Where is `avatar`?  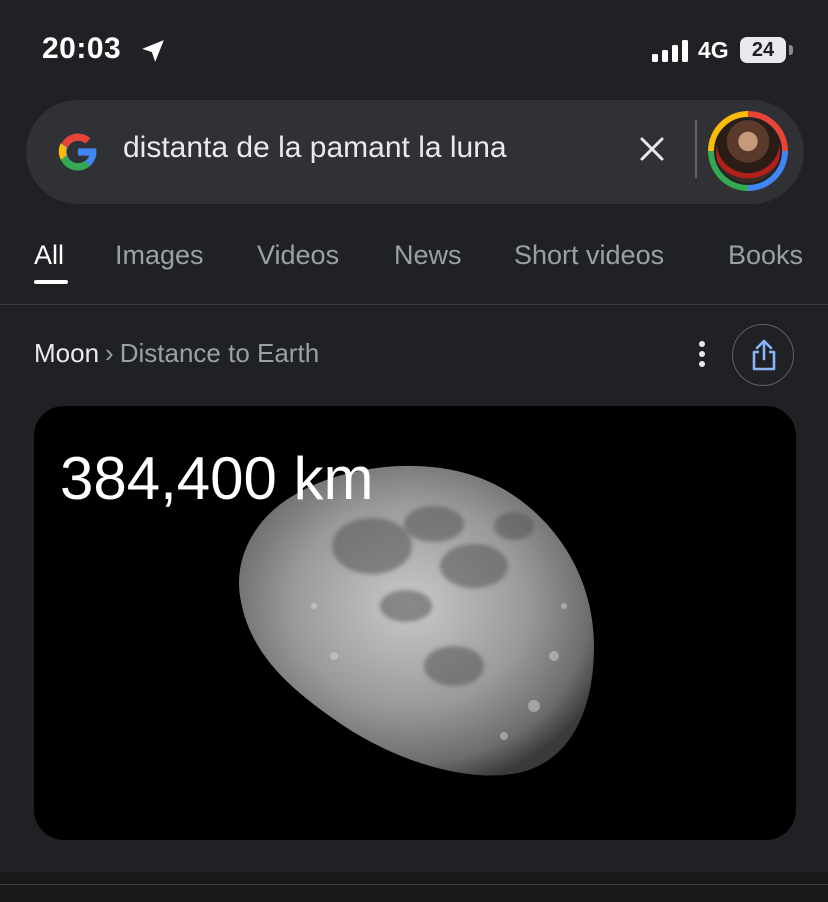
avatar is located at coordinates (748, 151).